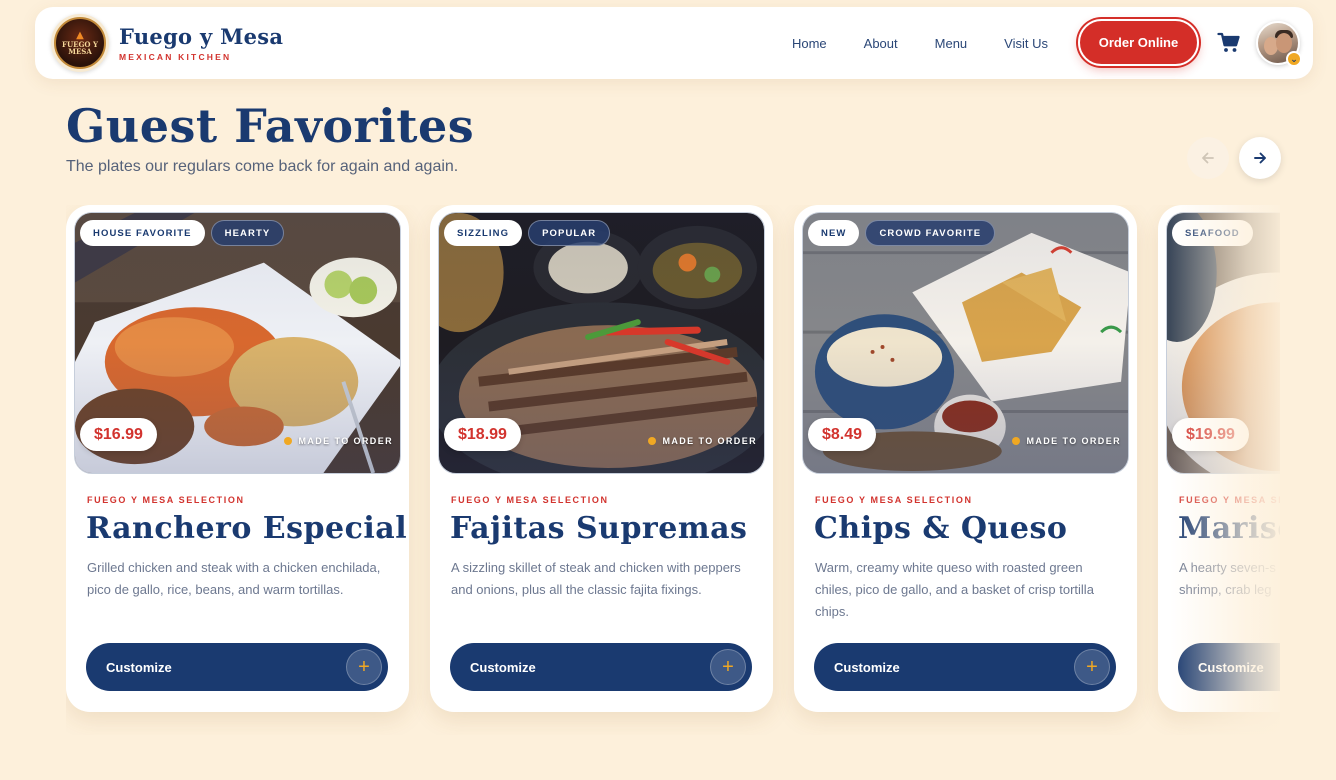  Describe the element at coordinates (834, 233) in the screenshot. I see `tag-badge: NEW` at that location.